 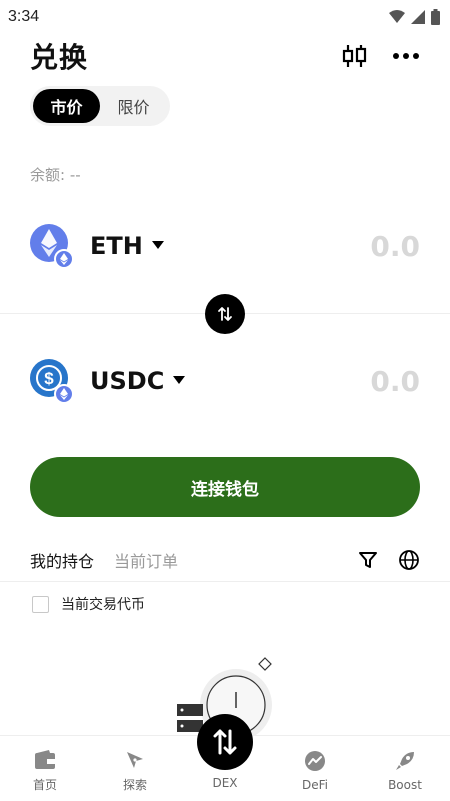 What do you see at coordinates (409, 560) in the screenshot?
I see `globe-icon` at bounding box center [409, 560].